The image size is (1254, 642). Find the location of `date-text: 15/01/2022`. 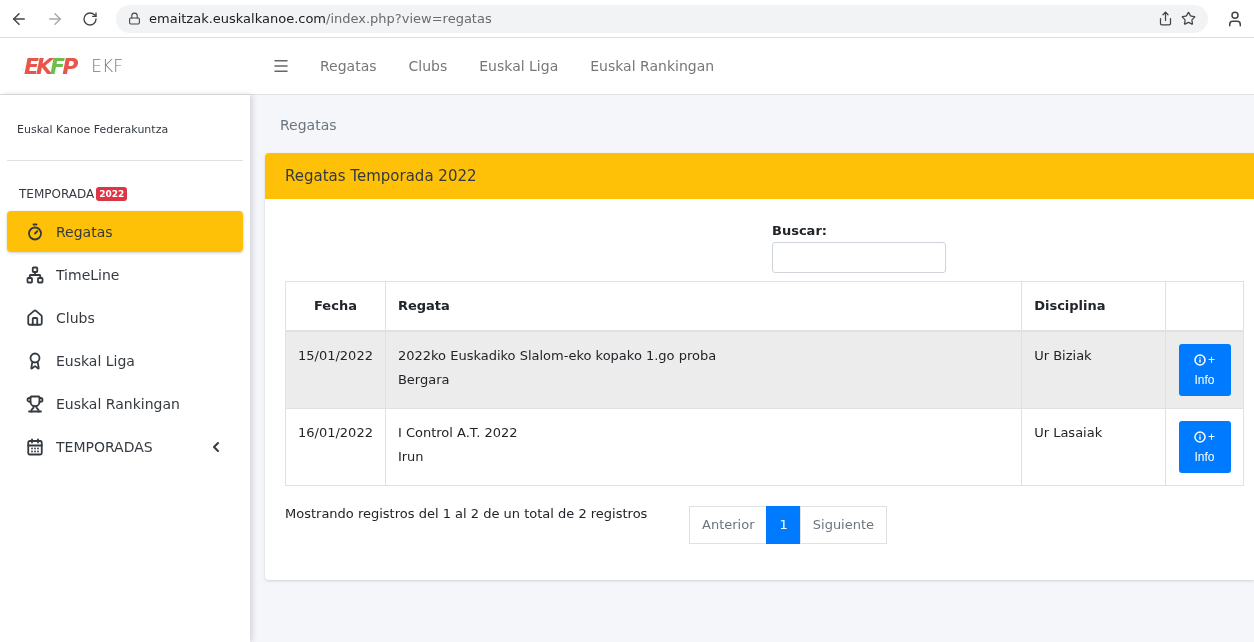

date-text: 15/01/2022 is located at coordinates (335, 355).